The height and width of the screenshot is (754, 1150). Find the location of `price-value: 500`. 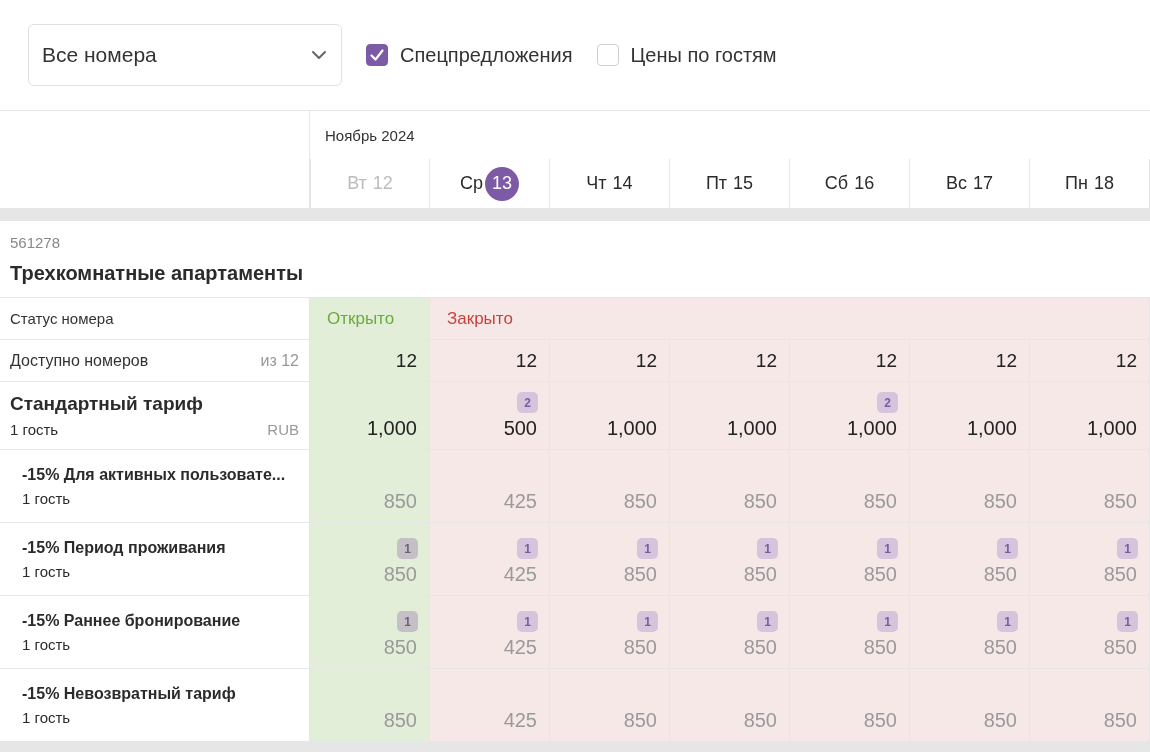

price-value: 500 is located at coordinates (520, 428).